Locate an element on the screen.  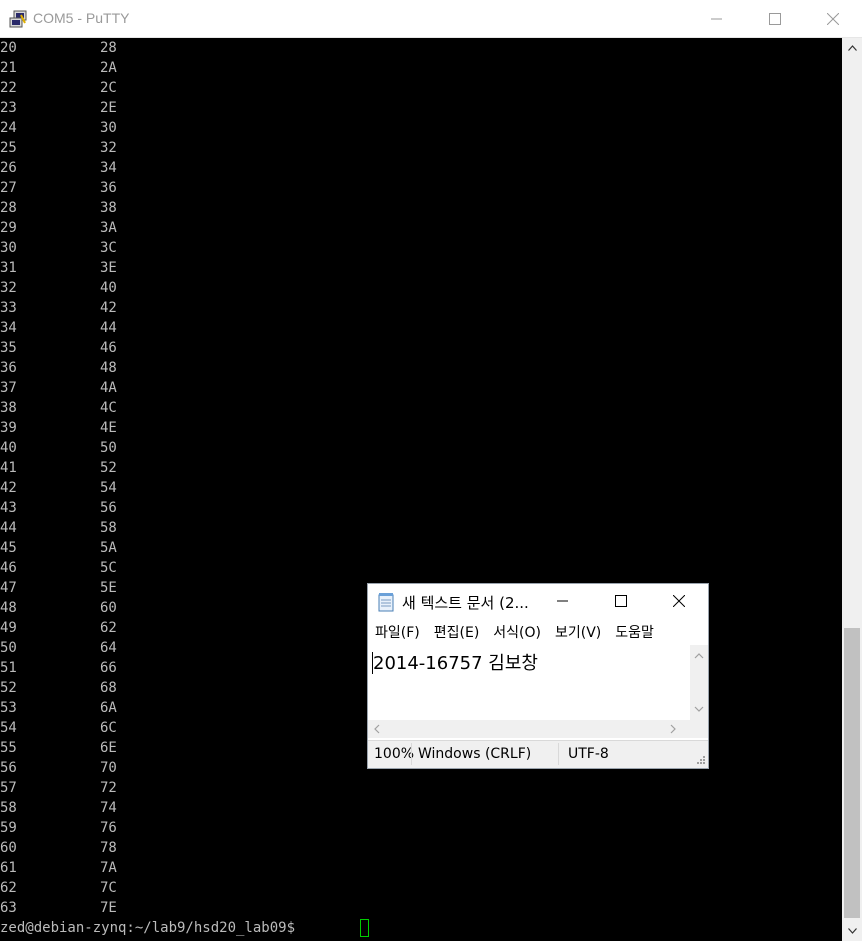
hex-value: 34 is located at coordinates (108, 168).